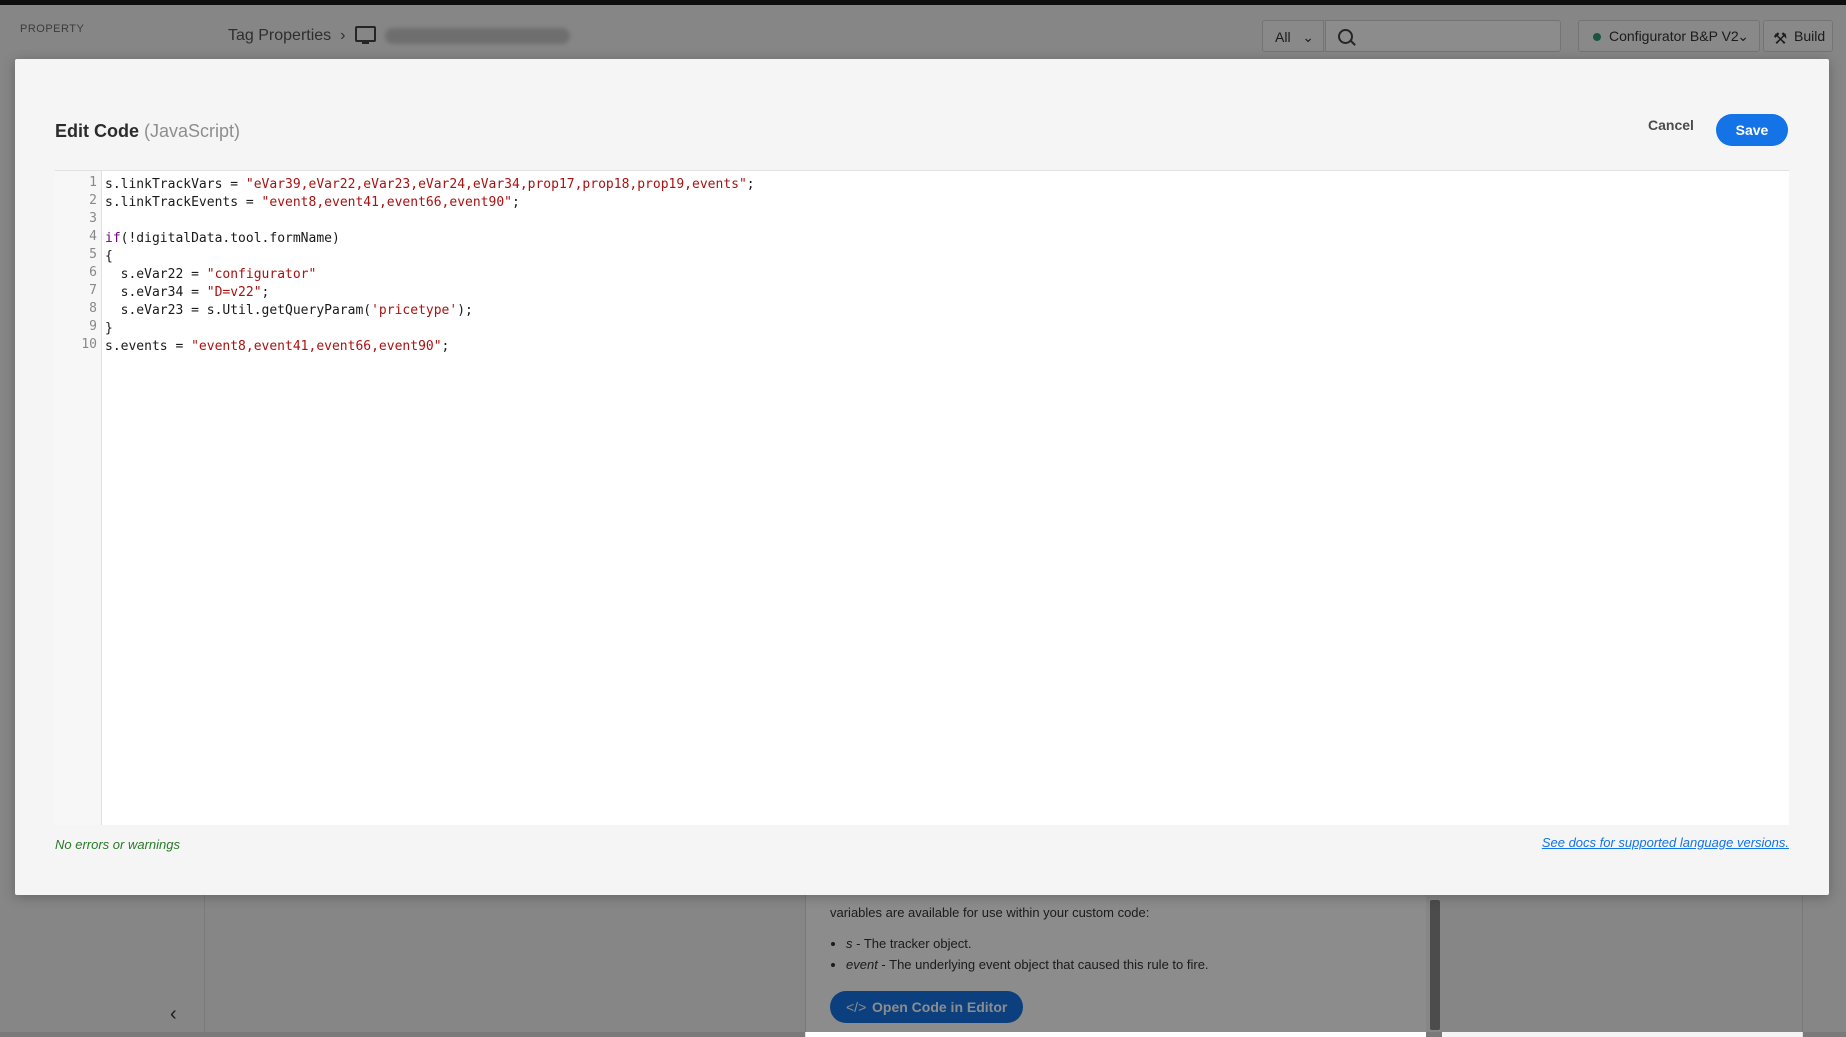 The height and width of the screenshot is (1037, 1846). What do you see at coordinates (230, 238) in the screenshot?
I see `code-token: (!digitalData.tool.formName)` at bounding box center [230, 238].